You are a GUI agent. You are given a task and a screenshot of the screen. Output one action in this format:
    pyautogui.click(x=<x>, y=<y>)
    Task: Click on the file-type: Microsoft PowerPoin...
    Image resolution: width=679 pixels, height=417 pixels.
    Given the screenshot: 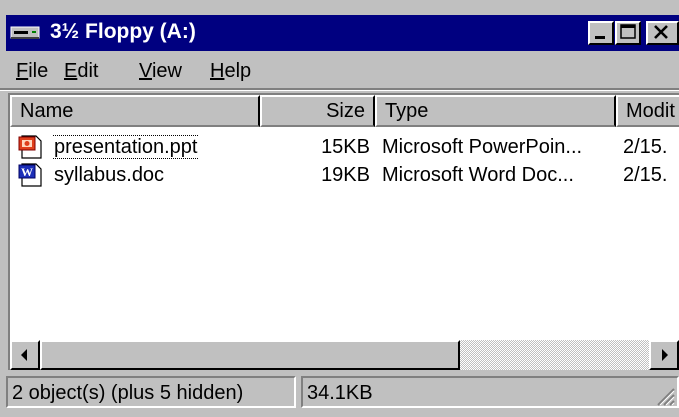 What is the action you would take?
    pyautogui.click(x=482, y=147)
    